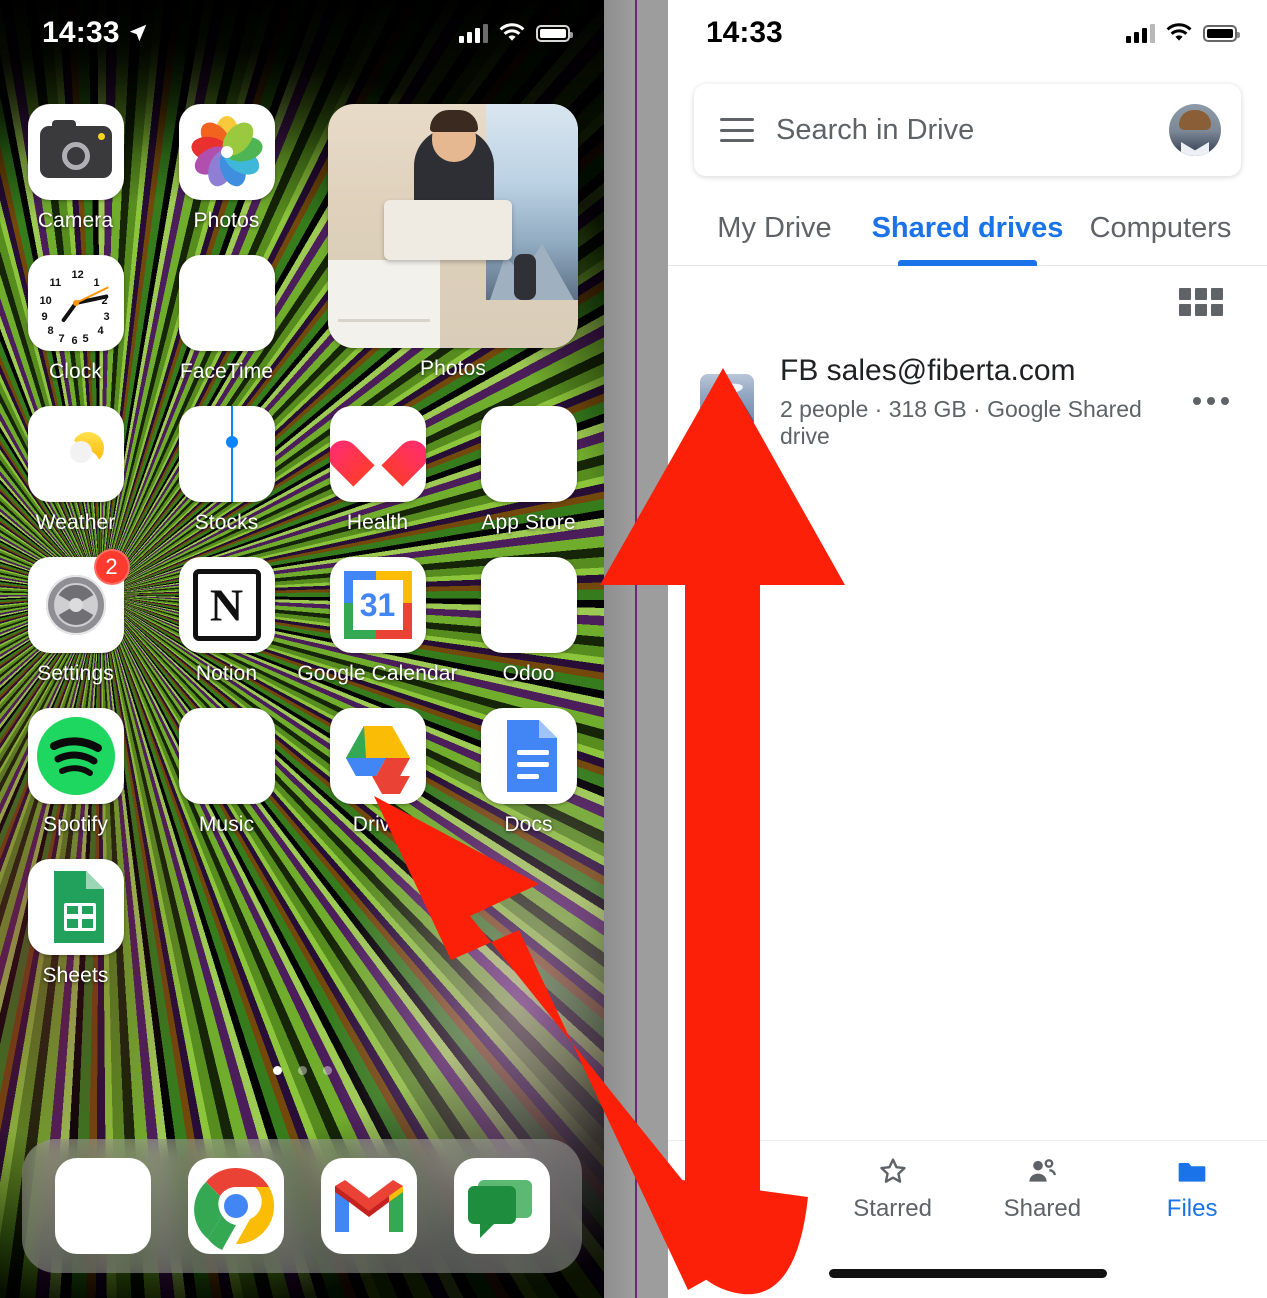 The width and height of the screenshot is (1267, 1298). What do you see at coordinates (1201, 302) in the screenshot?
I see `grid-view-icon` at bounding box center [1201, 302].